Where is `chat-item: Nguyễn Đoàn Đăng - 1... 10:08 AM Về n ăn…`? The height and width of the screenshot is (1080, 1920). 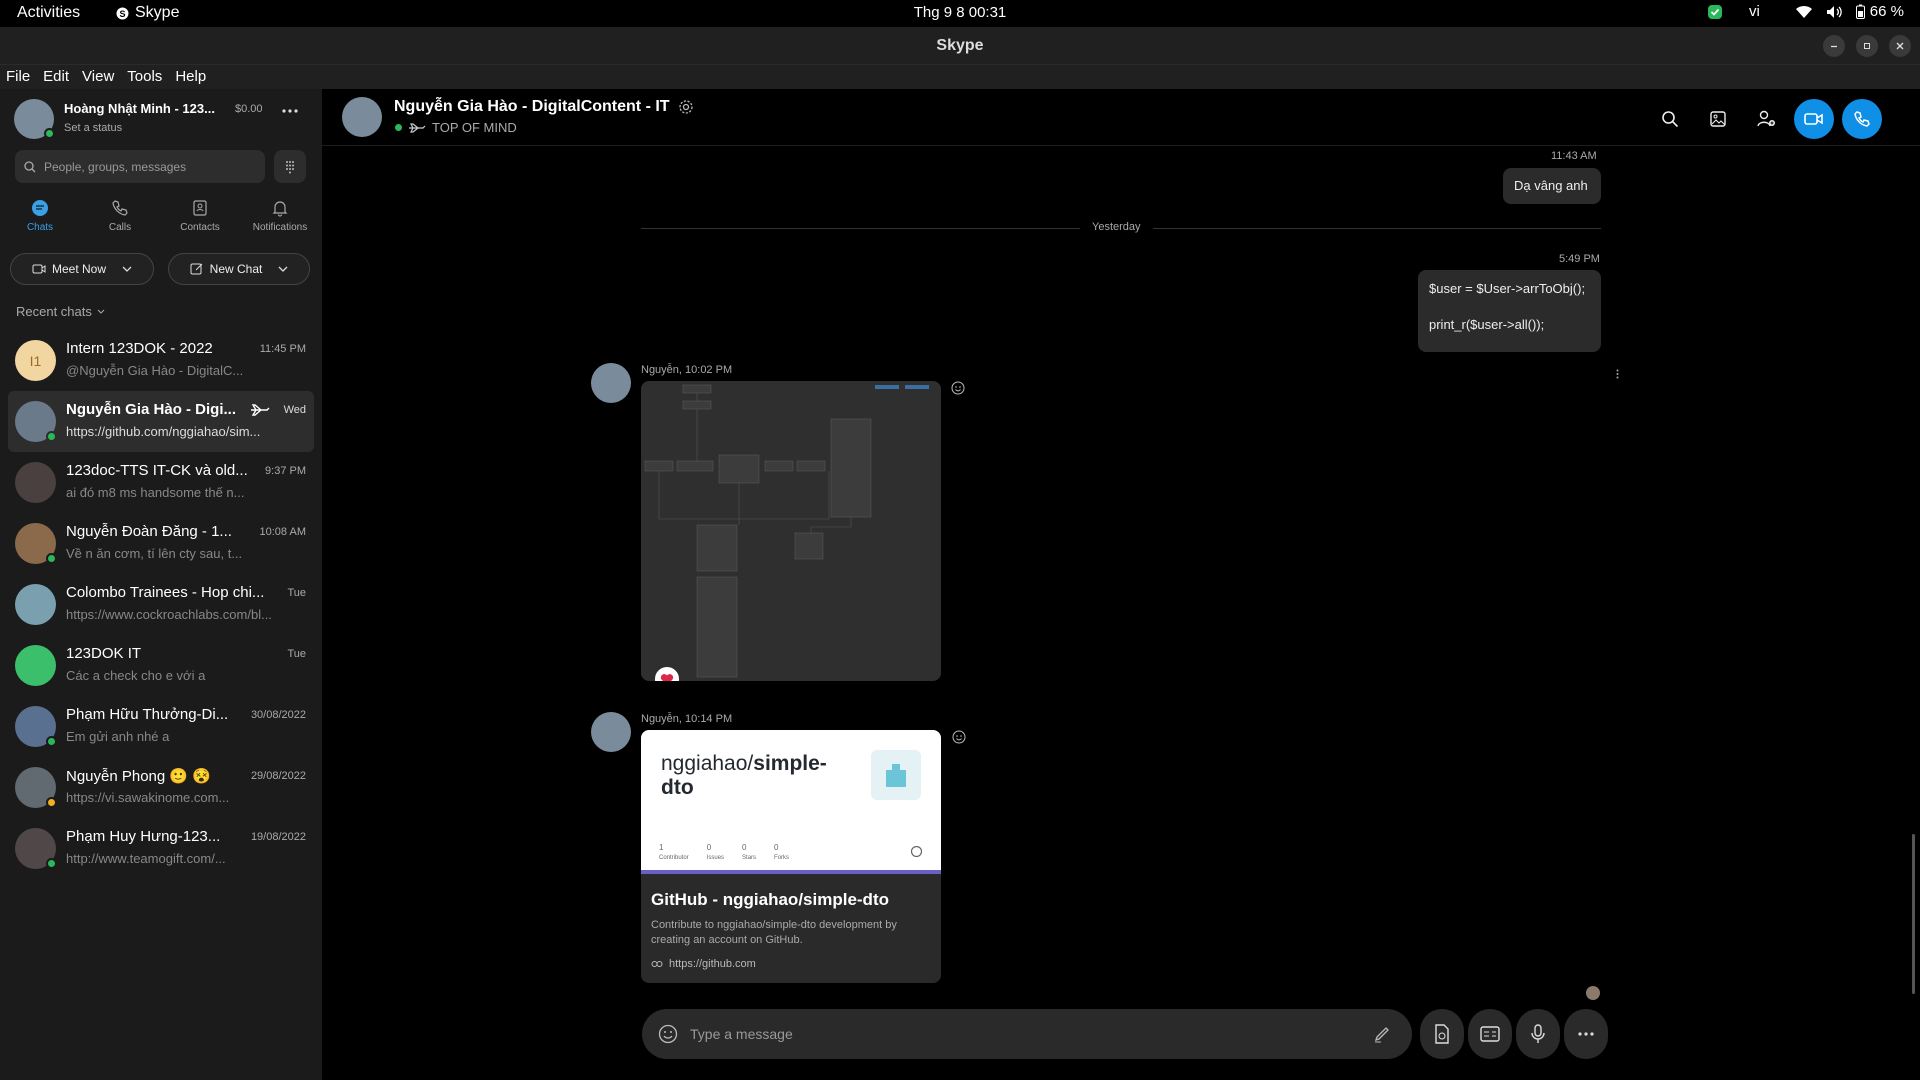
chat-item: Nguyễn Đoàn Đăng - 1... 10:08 AM Về n ăn… is located at coordinates (161, 543).